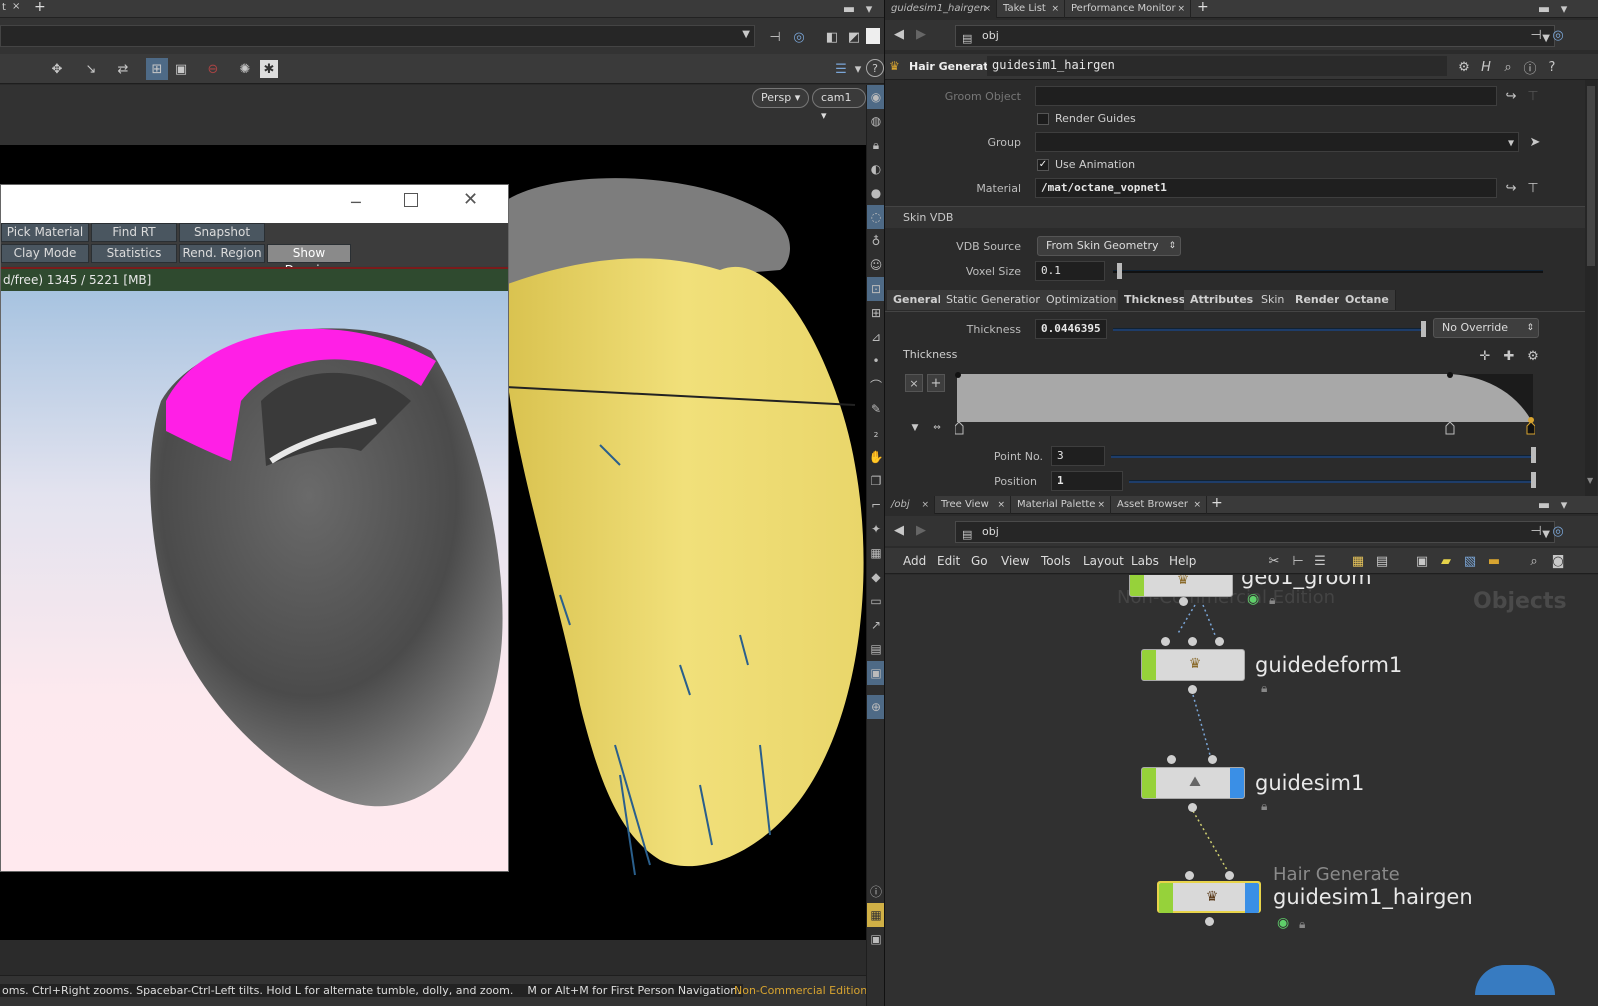 This screenshot has height=1006, width=1598. I want to click on search-icon: ⌕, so click(1508, 67).